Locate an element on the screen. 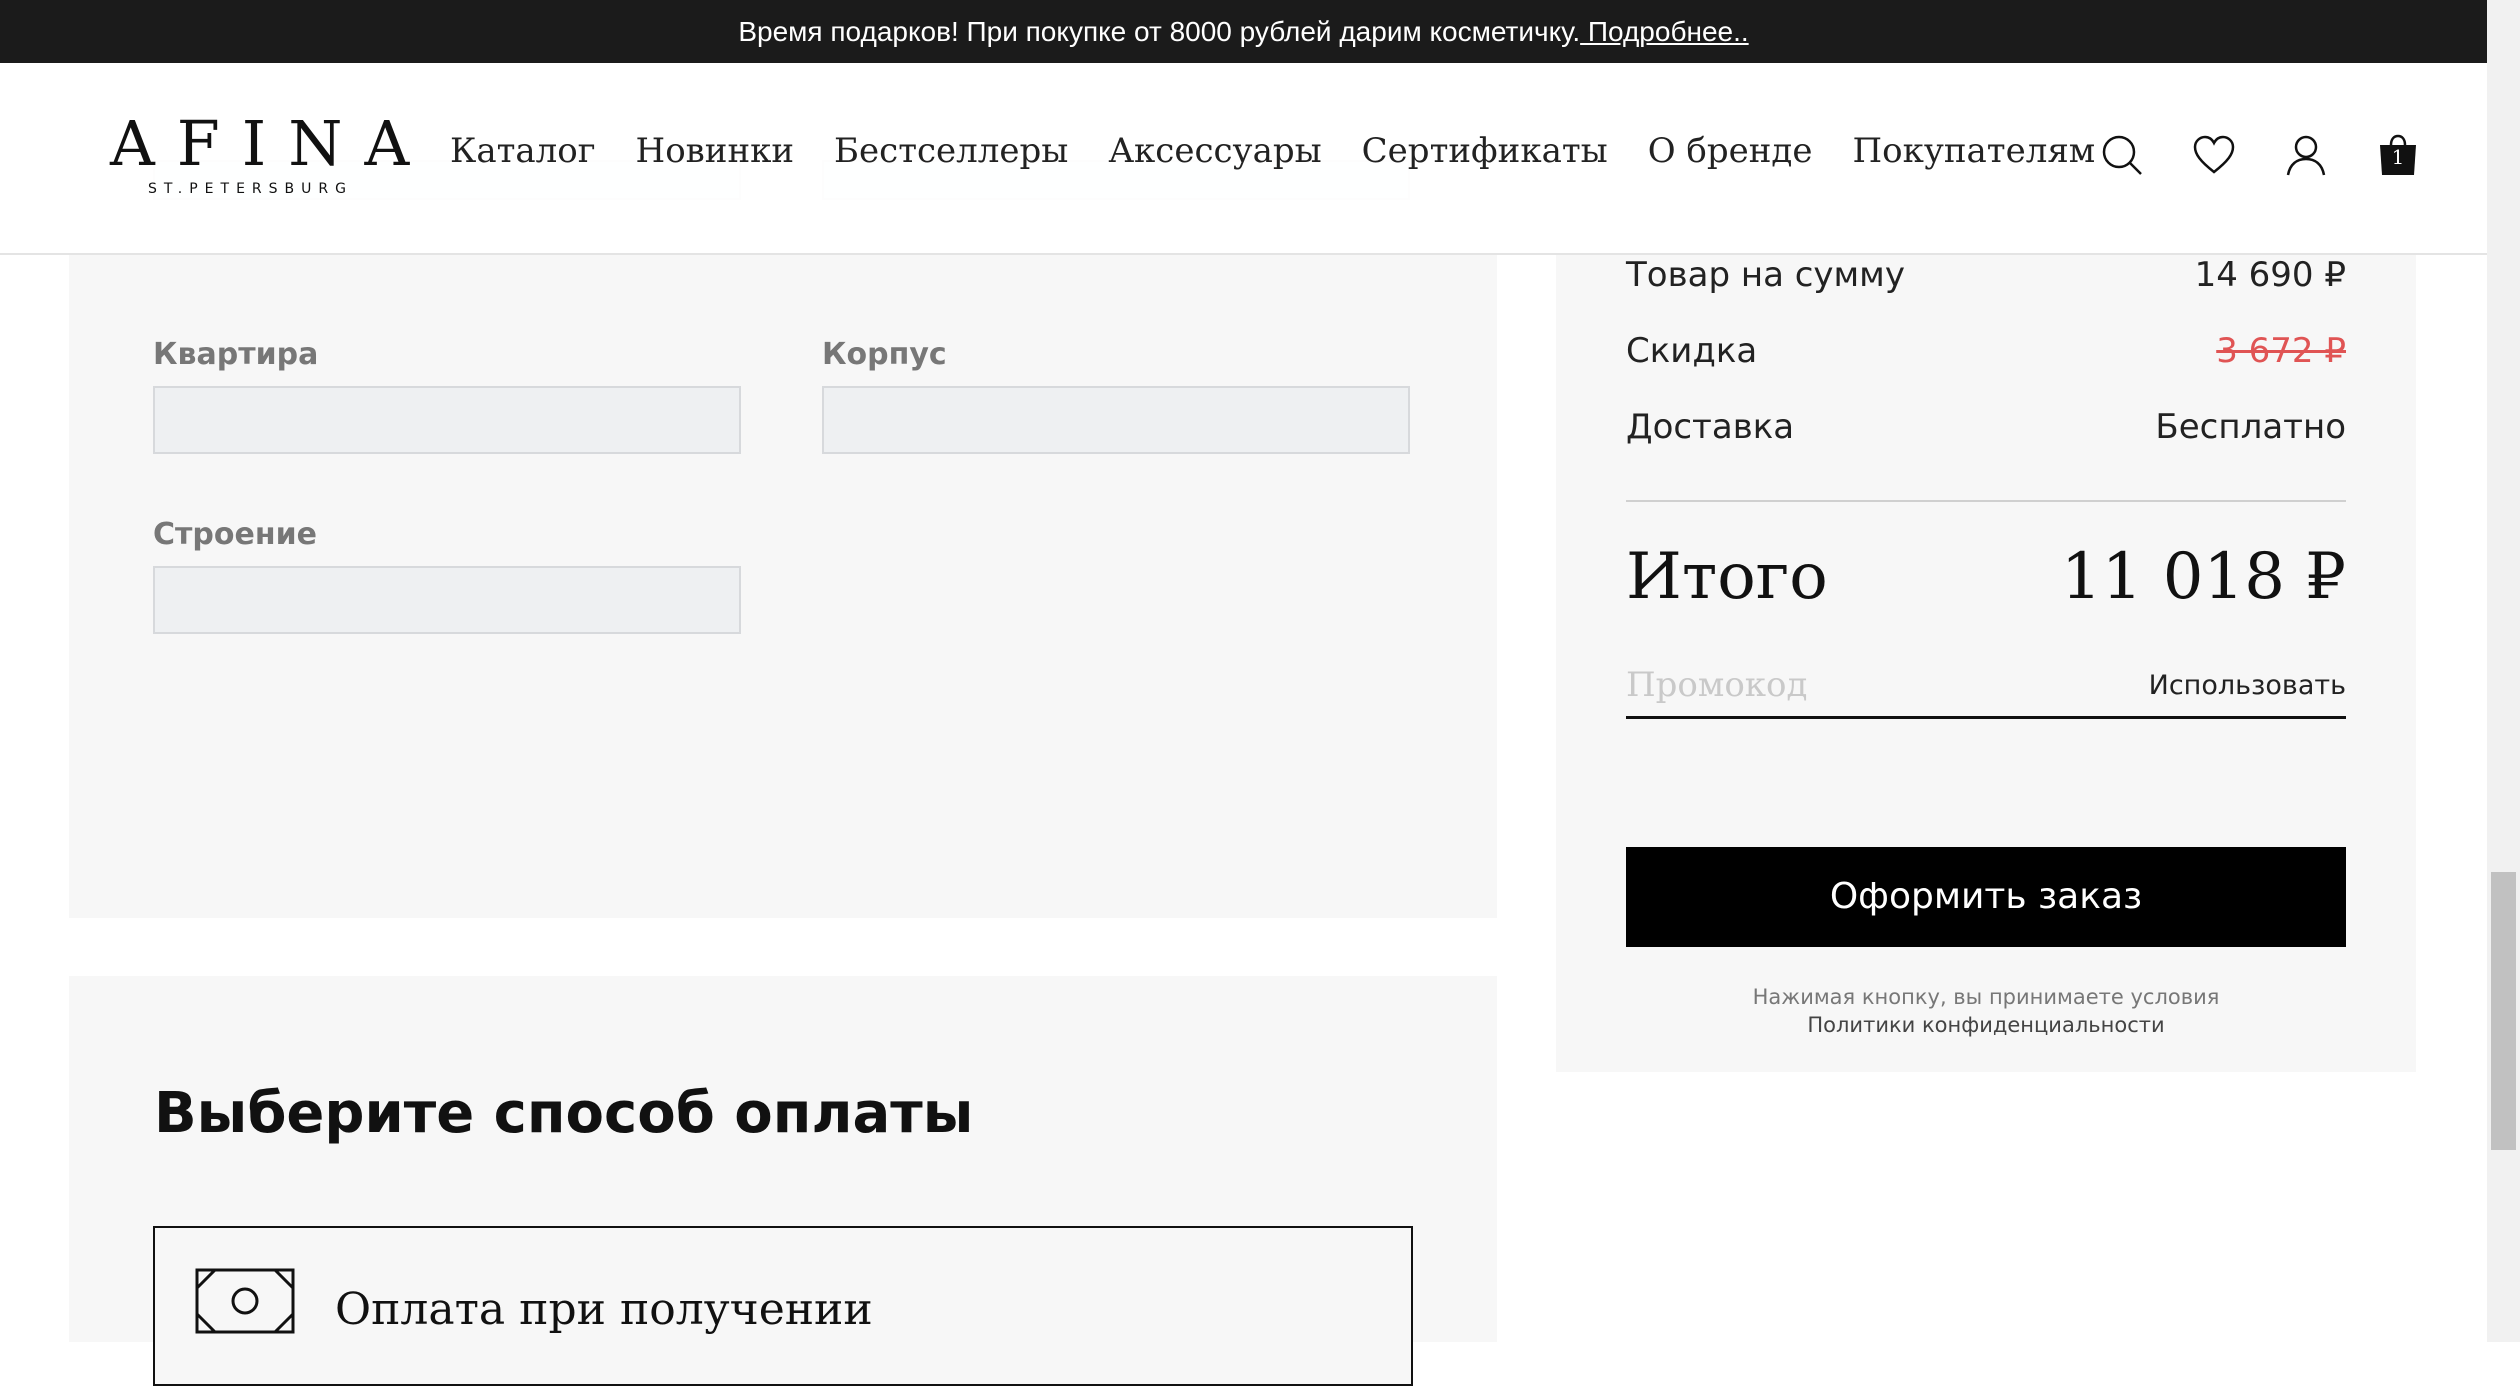 The width and height of the screenshot is (2520, 1386). cash-icon is located at coordinates (245, 1301).